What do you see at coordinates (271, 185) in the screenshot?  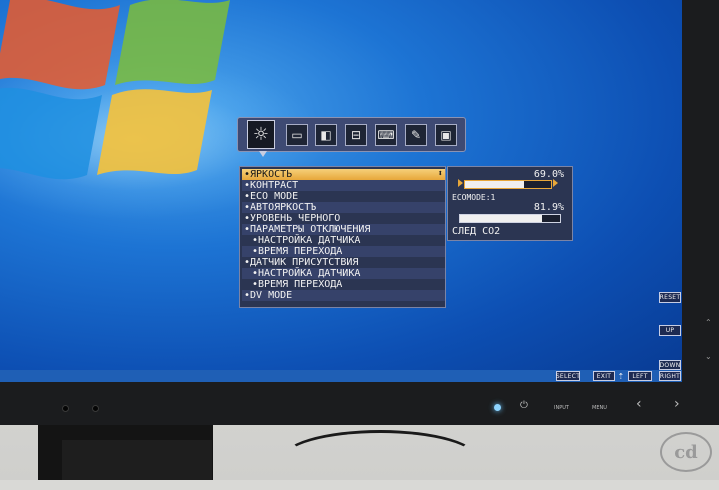 I see `menu-item-label: •КОНТРАСТ` at bounding box center [271, 185].